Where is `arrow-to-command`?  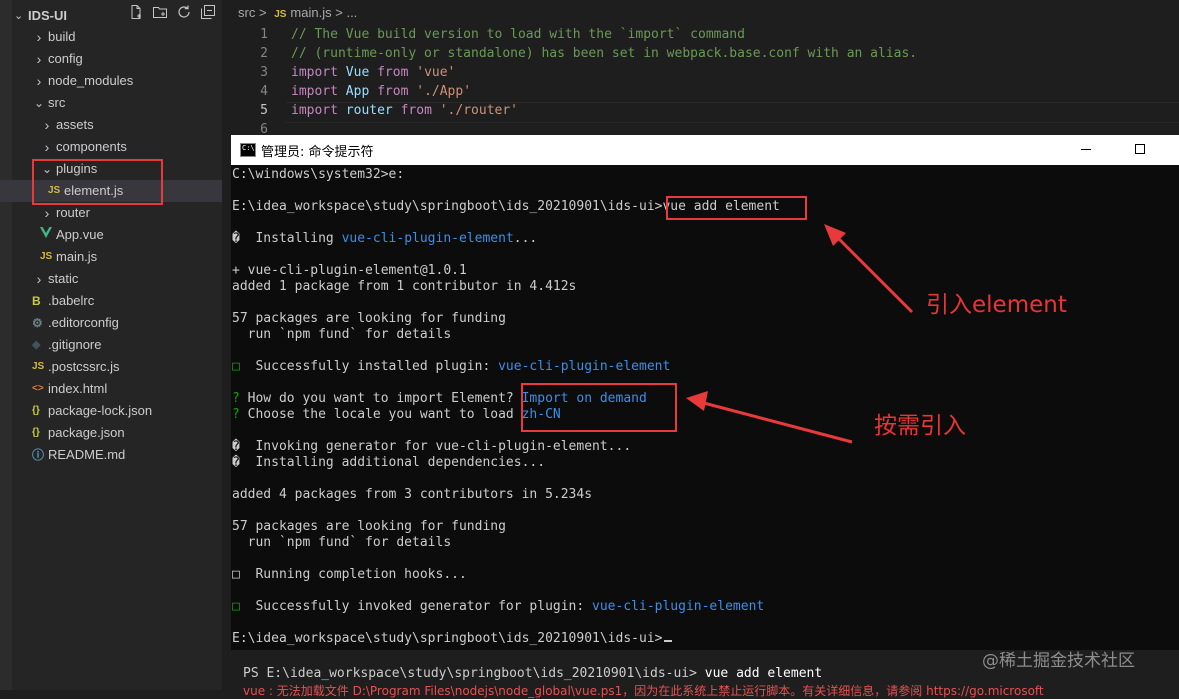 arrow-to-command is located at coordinates (872, 272).